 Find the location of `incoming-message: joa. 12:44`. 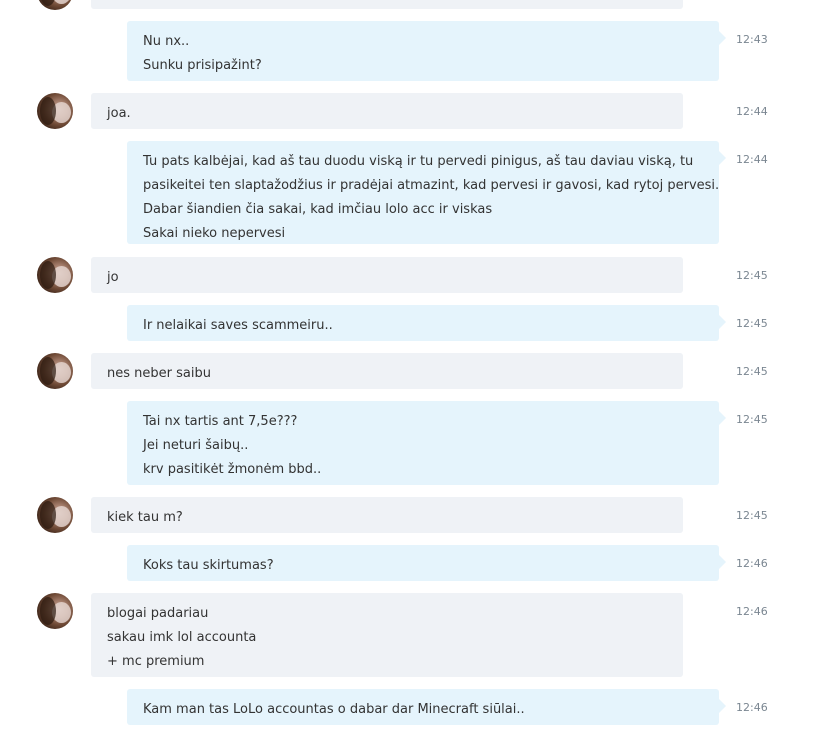

incoming-message: joa. 12:44 is located at coordinates (417, 111).